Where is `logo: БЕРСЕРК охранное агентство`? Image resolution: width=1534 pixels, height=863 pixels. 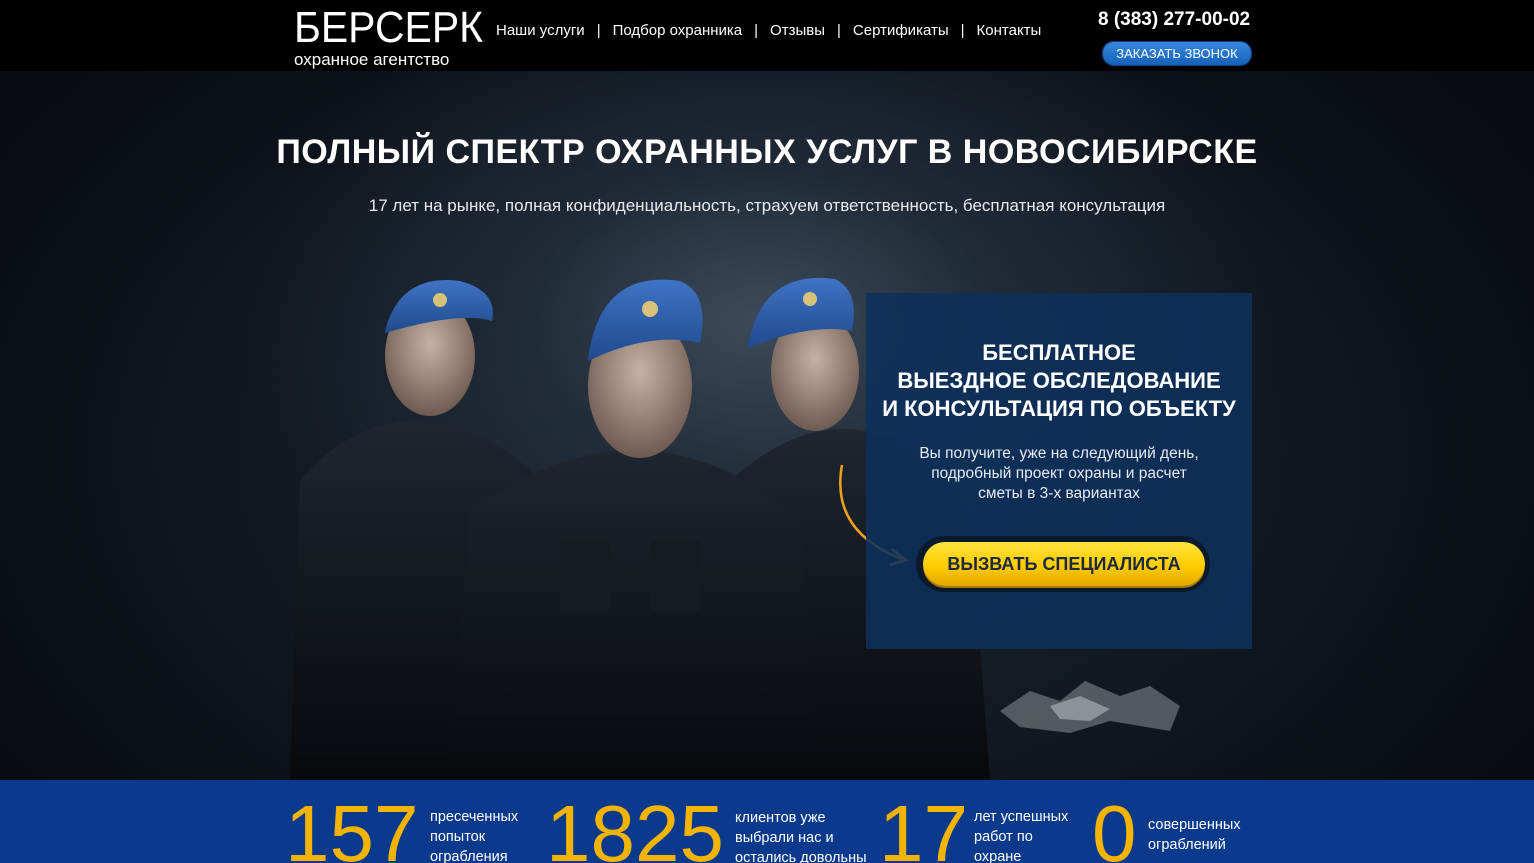
logo: БЕРСЕРК охранное агентство is located at coordinates (395, 36).